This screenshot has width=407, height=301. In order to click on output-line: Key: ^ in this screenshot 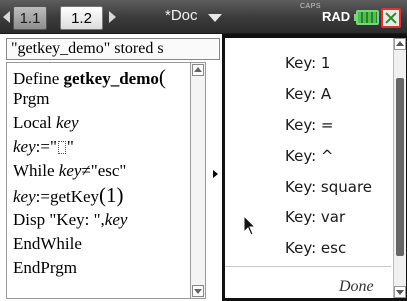, I will do `click(309, 156)`.